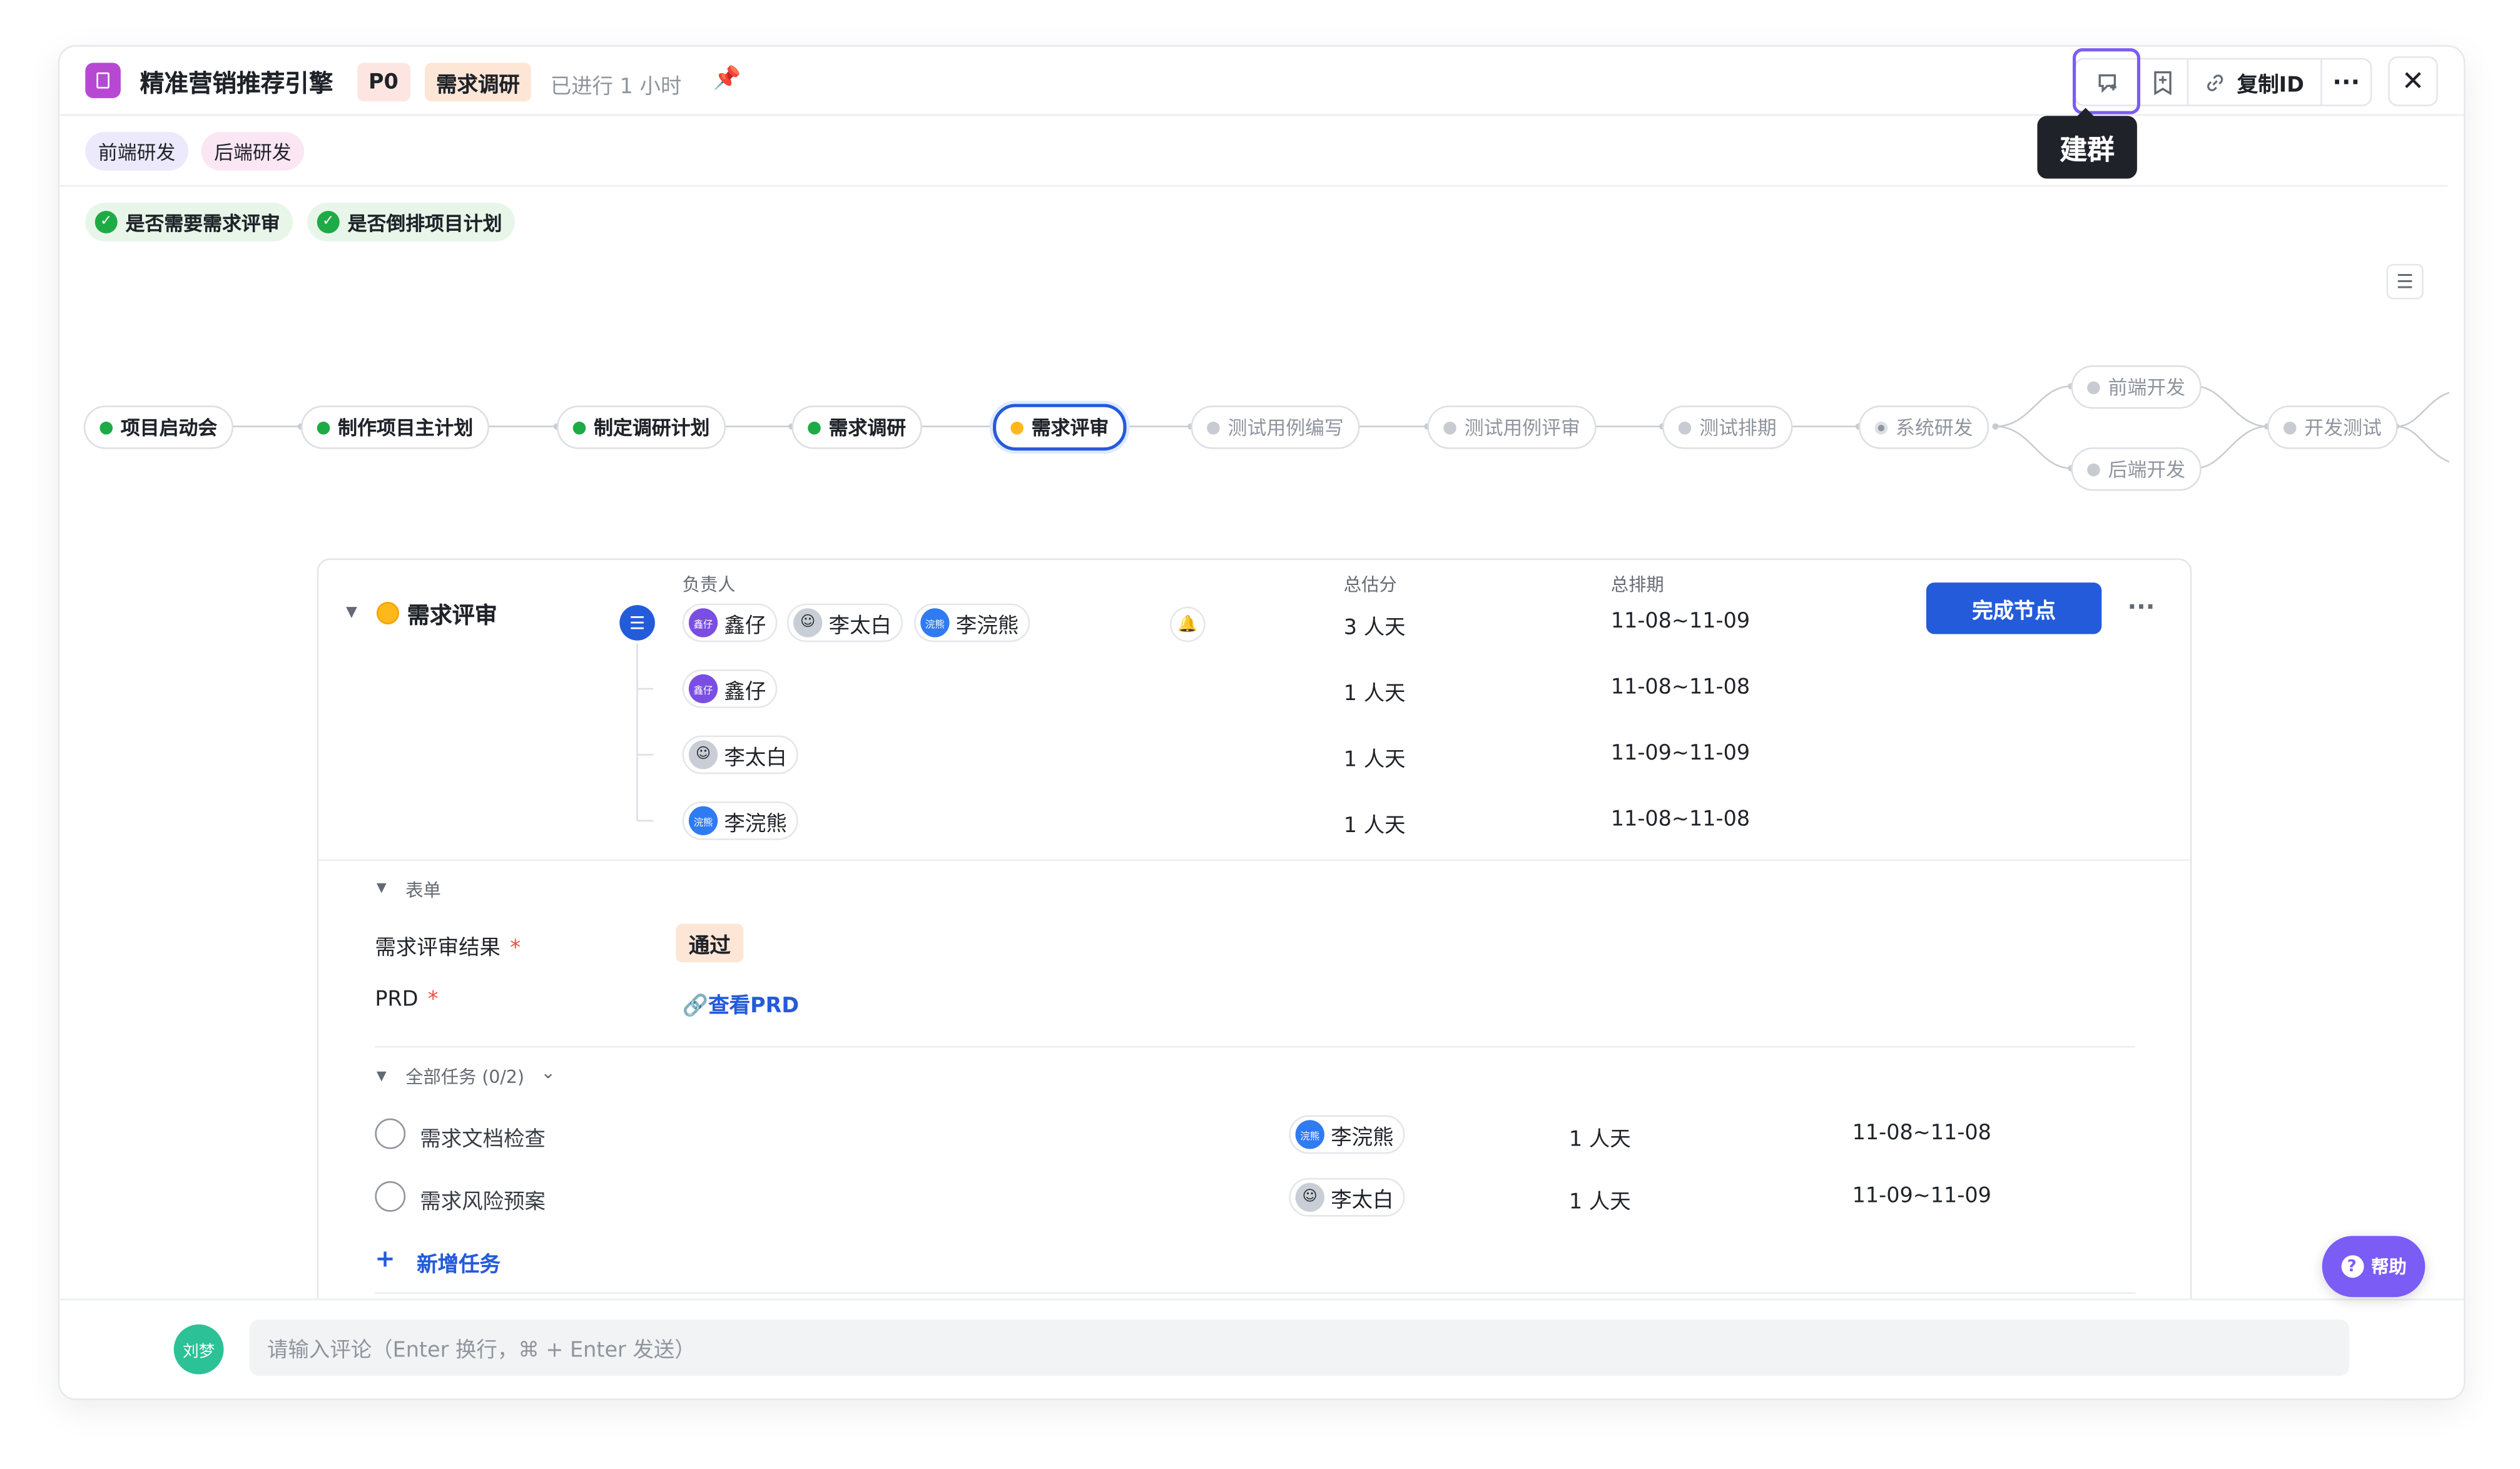 The image size is (2520, 1469). I want to click on schedule-column-label: 总排期, so click(1637, 585).